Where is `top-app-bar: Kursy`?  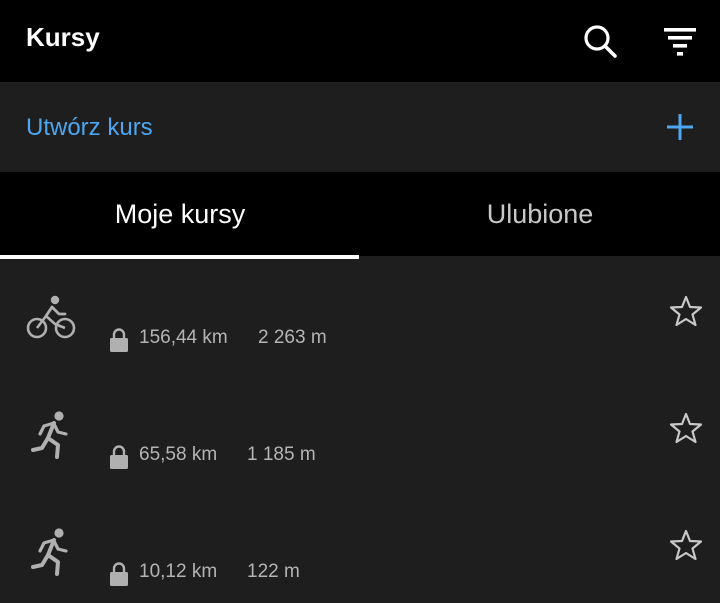 top-app-bar: Kursy is located at coordinates (360, 41).